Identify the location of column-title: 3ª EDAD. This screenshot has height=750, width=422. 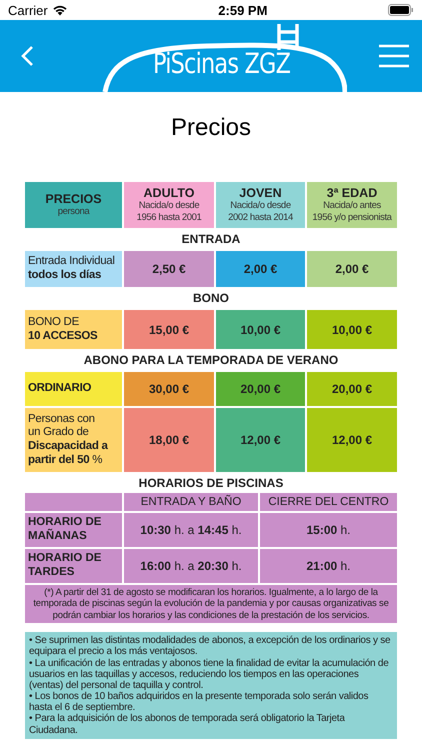
(352, 193).